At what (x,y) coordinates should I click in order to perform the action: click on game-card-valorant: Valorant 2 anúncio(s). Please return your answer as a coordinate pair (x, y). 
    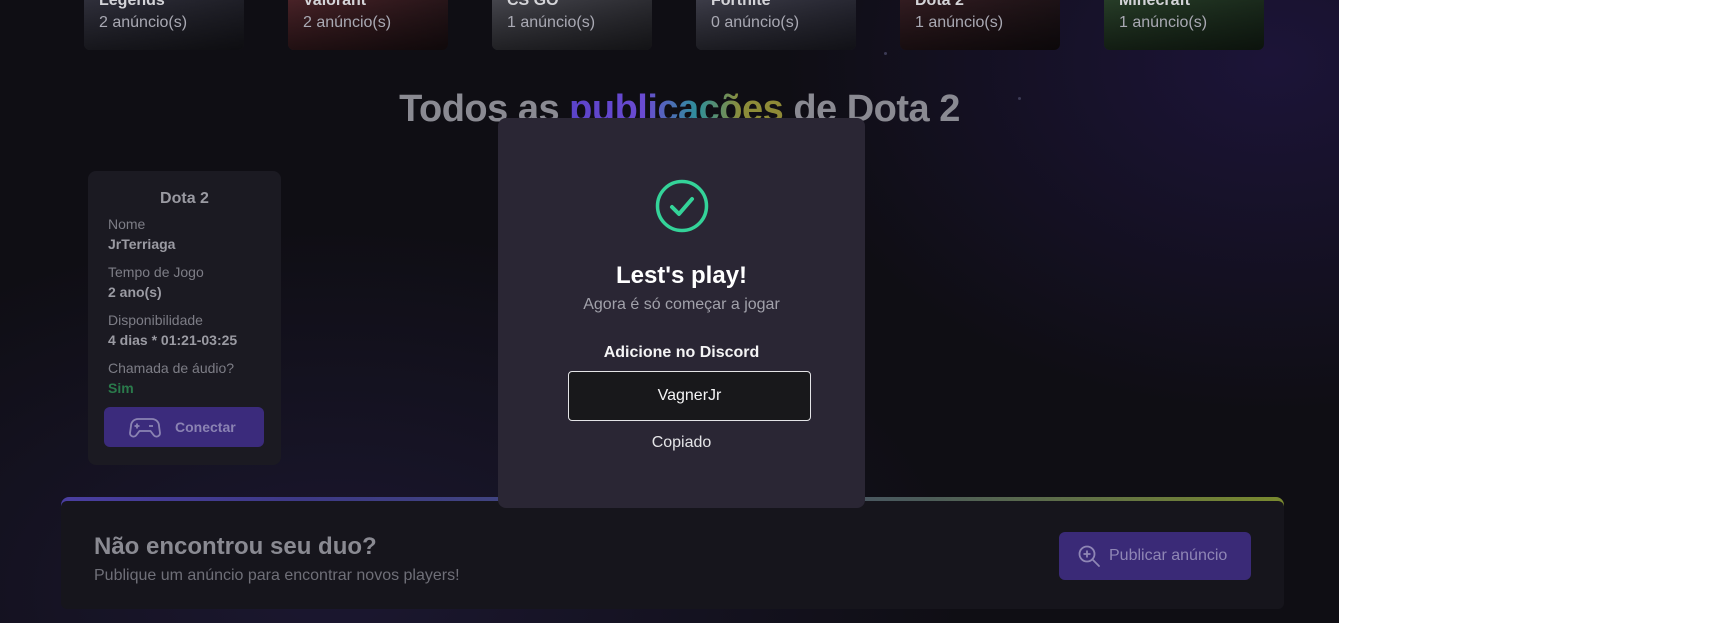
    Looking at the image, I should click on (368, 25).